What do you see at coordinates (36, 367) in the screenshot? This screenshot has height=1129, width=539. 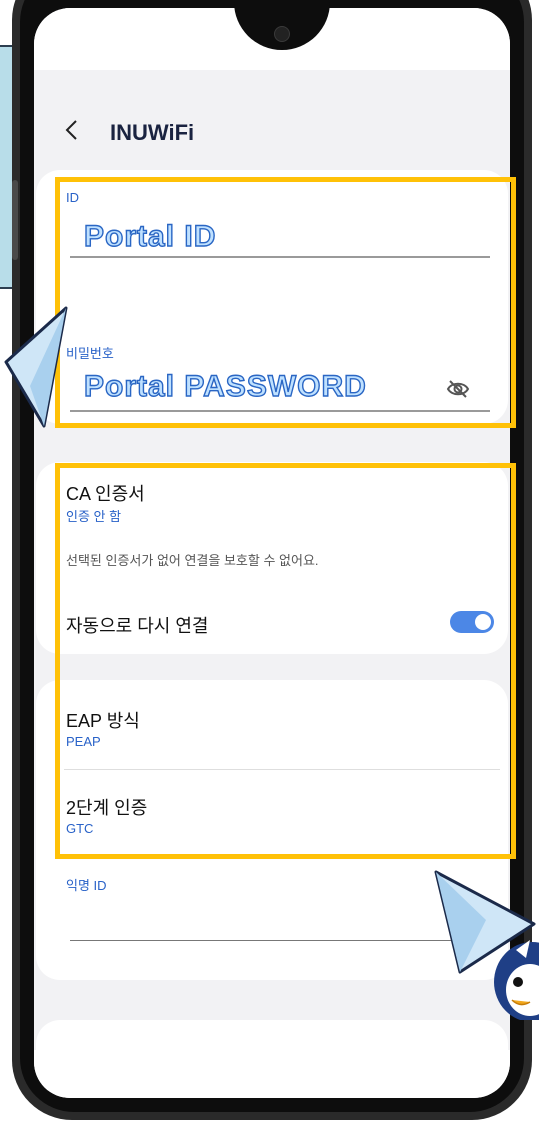 I see `pointer-arrow-left-icon` at bounding box center [36, 367].